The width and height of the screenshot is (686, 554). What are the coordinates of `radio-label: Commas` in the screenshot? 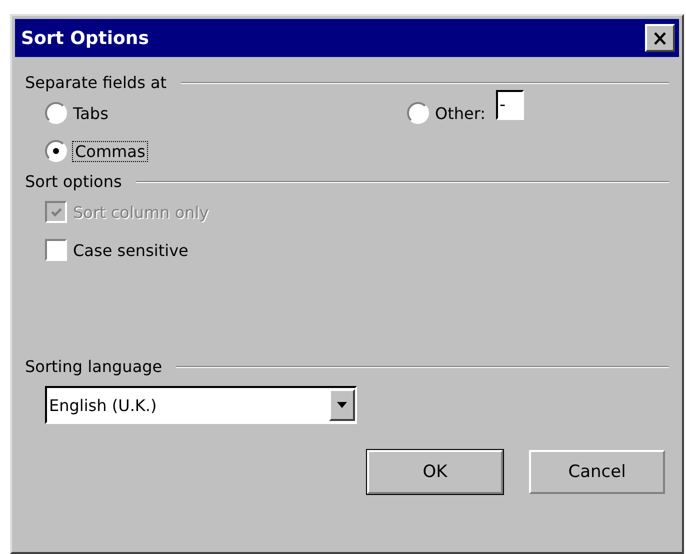 It's located at (110, 151).